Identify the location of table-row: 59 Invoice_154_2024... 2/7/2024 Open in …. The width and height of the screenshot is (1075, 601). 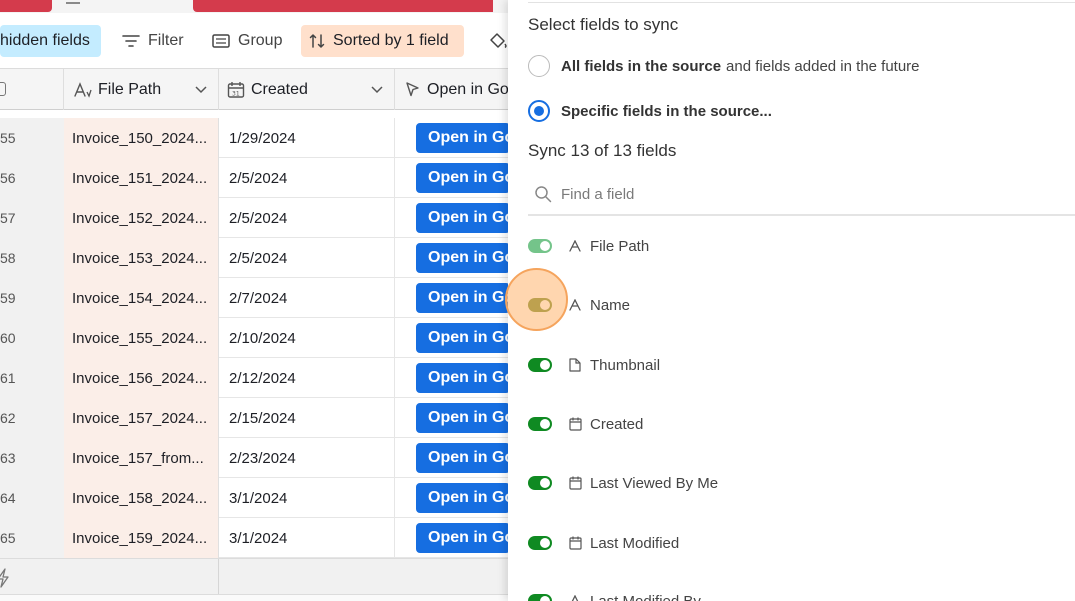
(255, 298).